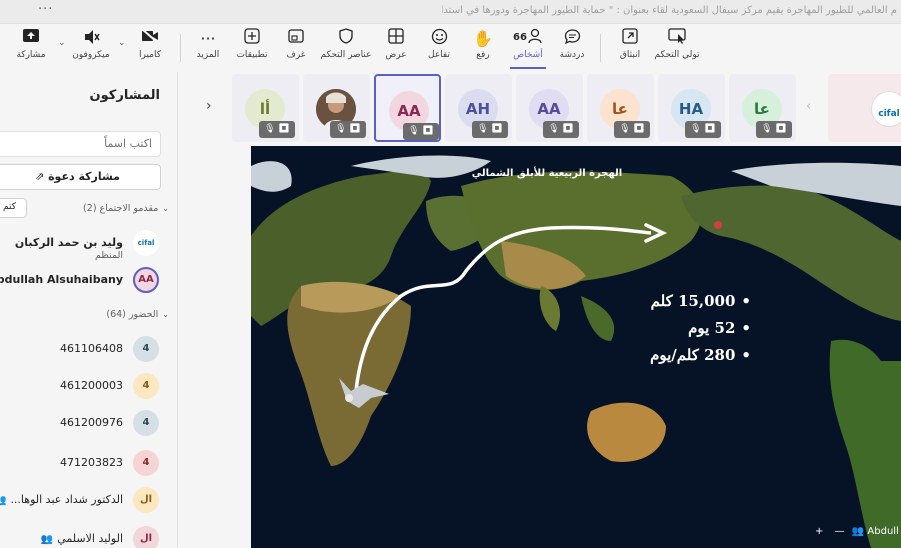  Describe the element at coordinates (691, 108) in the screenshot. I see `video-tile: HA 🎙 ⏹` at that location.